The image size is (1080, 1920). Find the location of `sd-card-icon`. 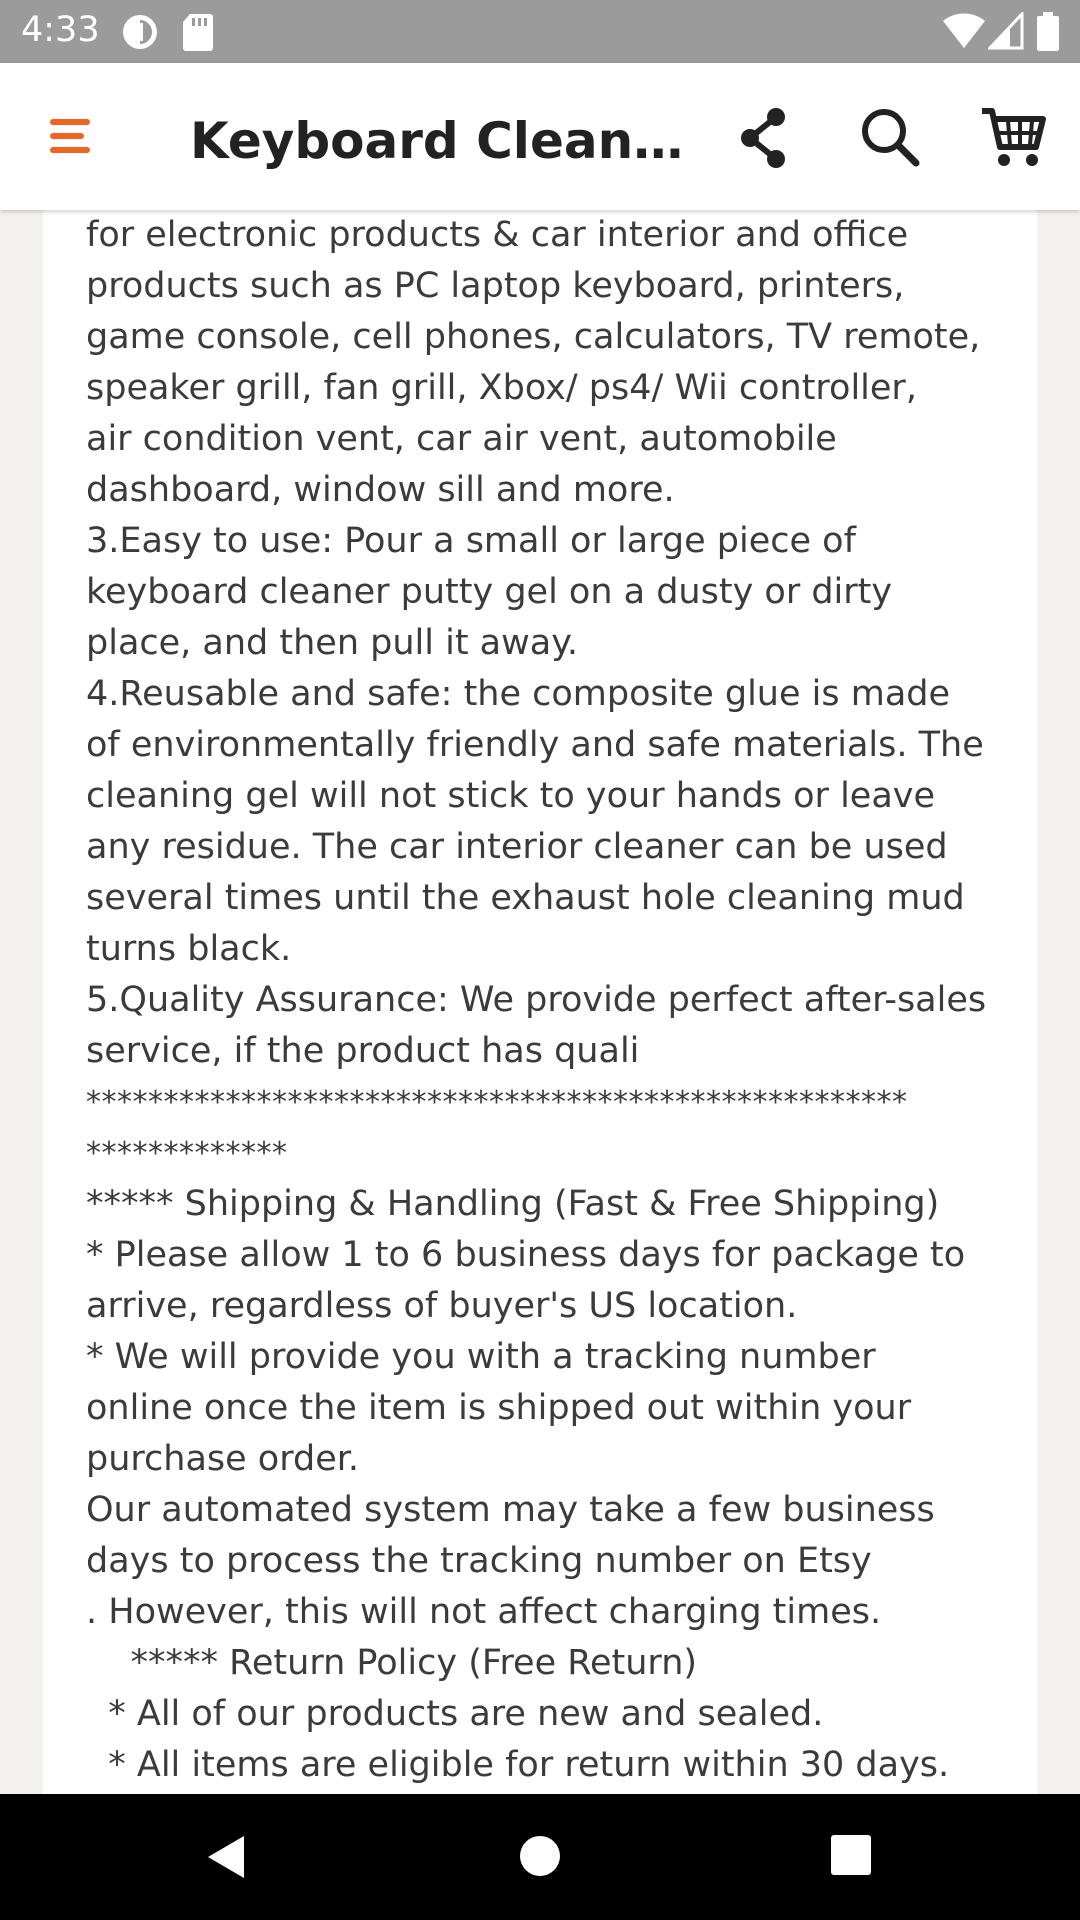

sd-card-icon is located at coordinates (198, 34).